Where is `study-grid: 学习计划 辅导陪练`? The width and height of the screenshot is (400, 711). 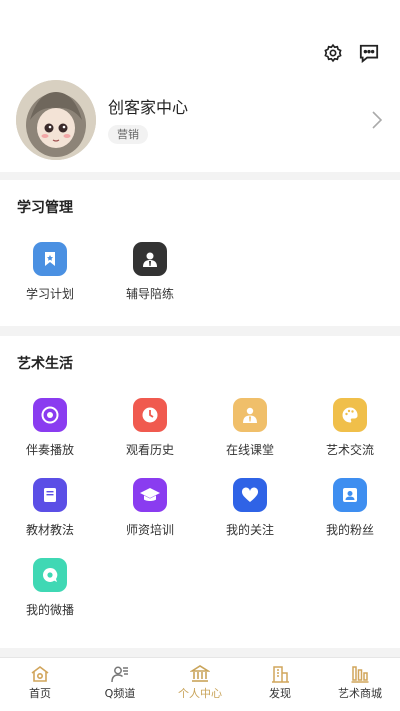
study-grid: 学习计划 辅导陪练 is located at coordinates (200, 282).